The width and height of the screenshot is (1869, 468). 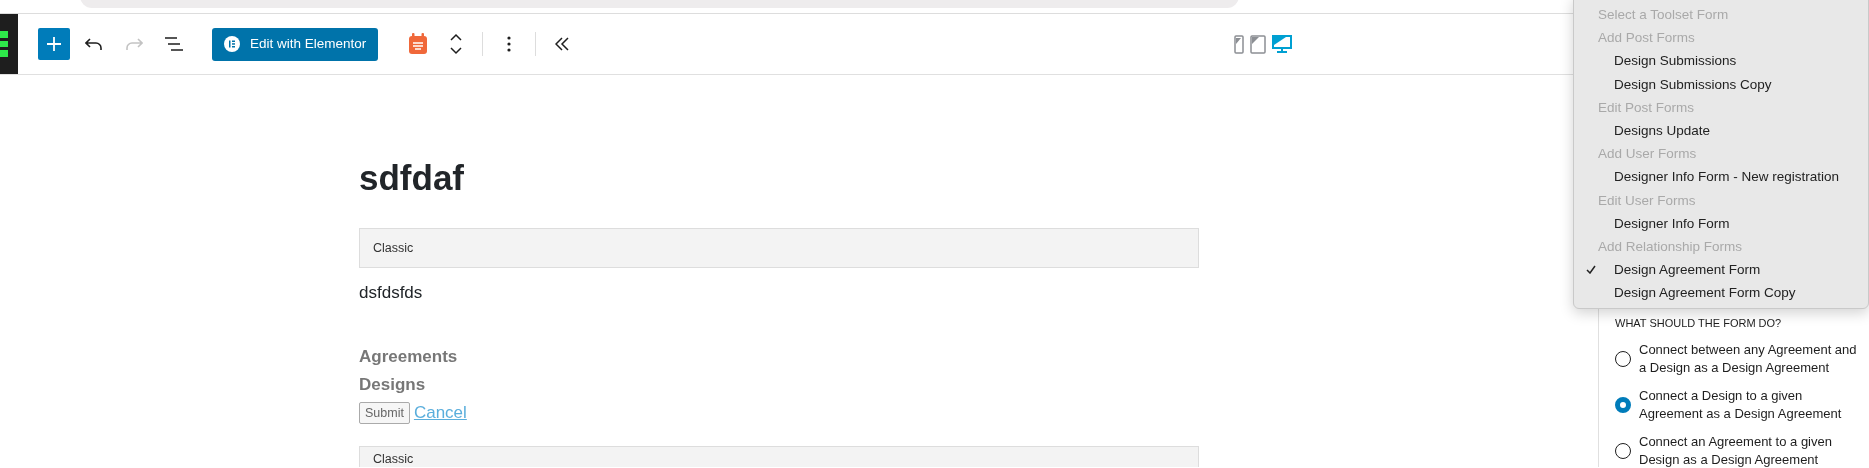 I want to click on menu-group-header: Select a Toolset Form, so click(x=1663, y=15).